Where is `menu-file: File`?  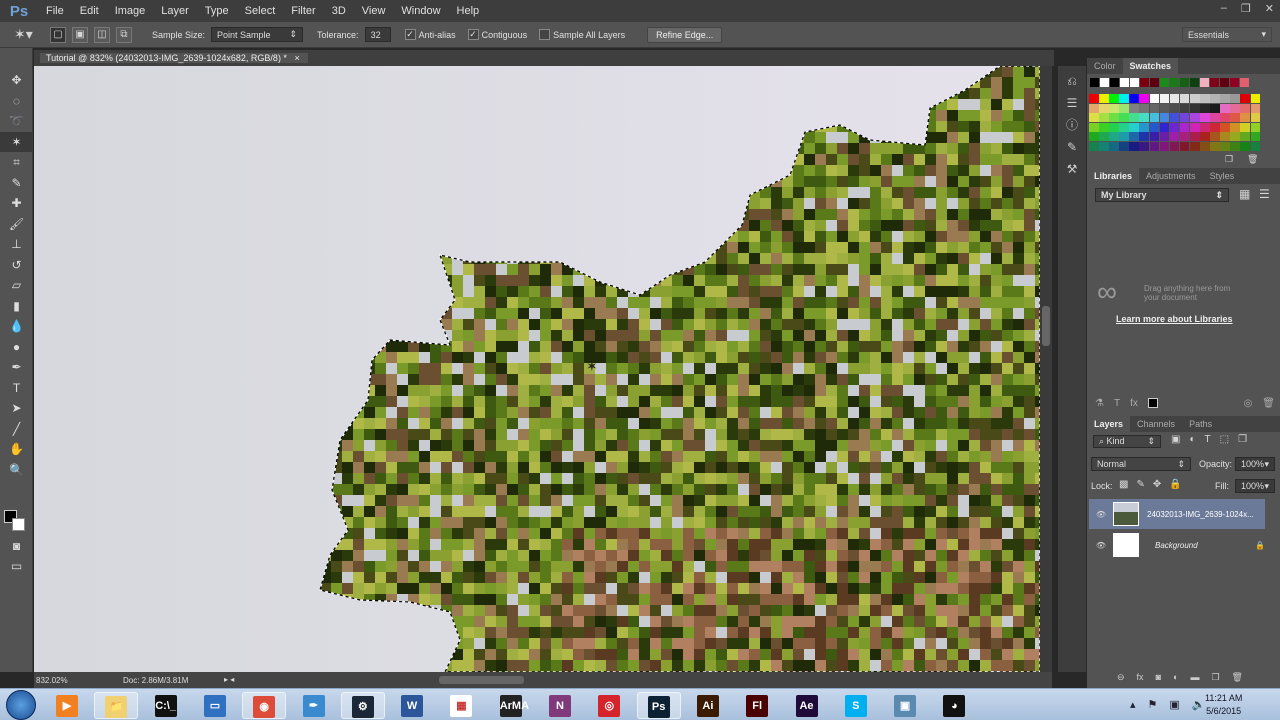
menu-file: File is located at coordinates (55, 11).